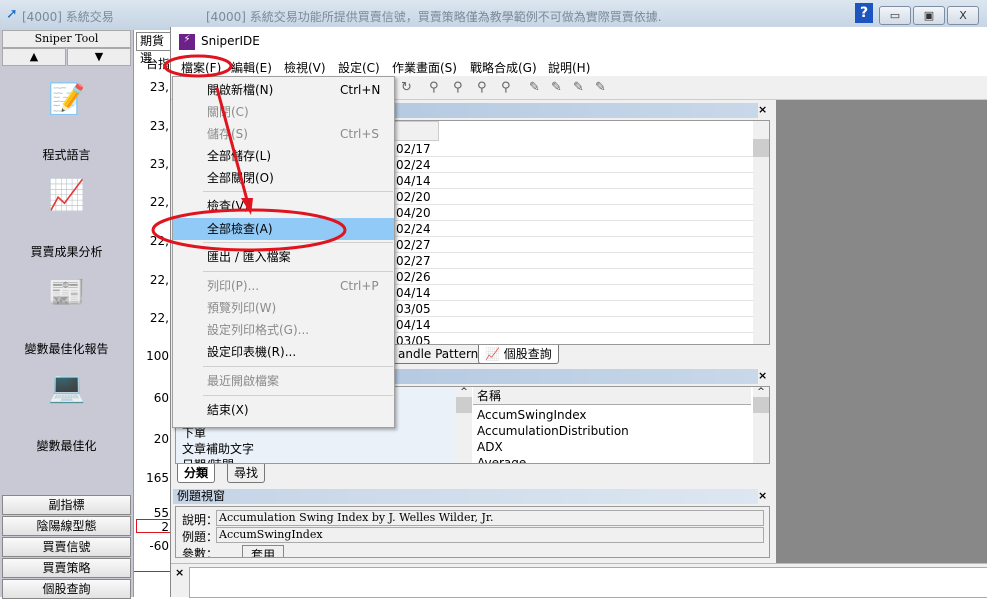 This screenshot has height=599, width=987. What do you see at coordinates (198, 66) in the screenshot?
I see `annotation-ellipse-file` at bounding box center [198, 66].